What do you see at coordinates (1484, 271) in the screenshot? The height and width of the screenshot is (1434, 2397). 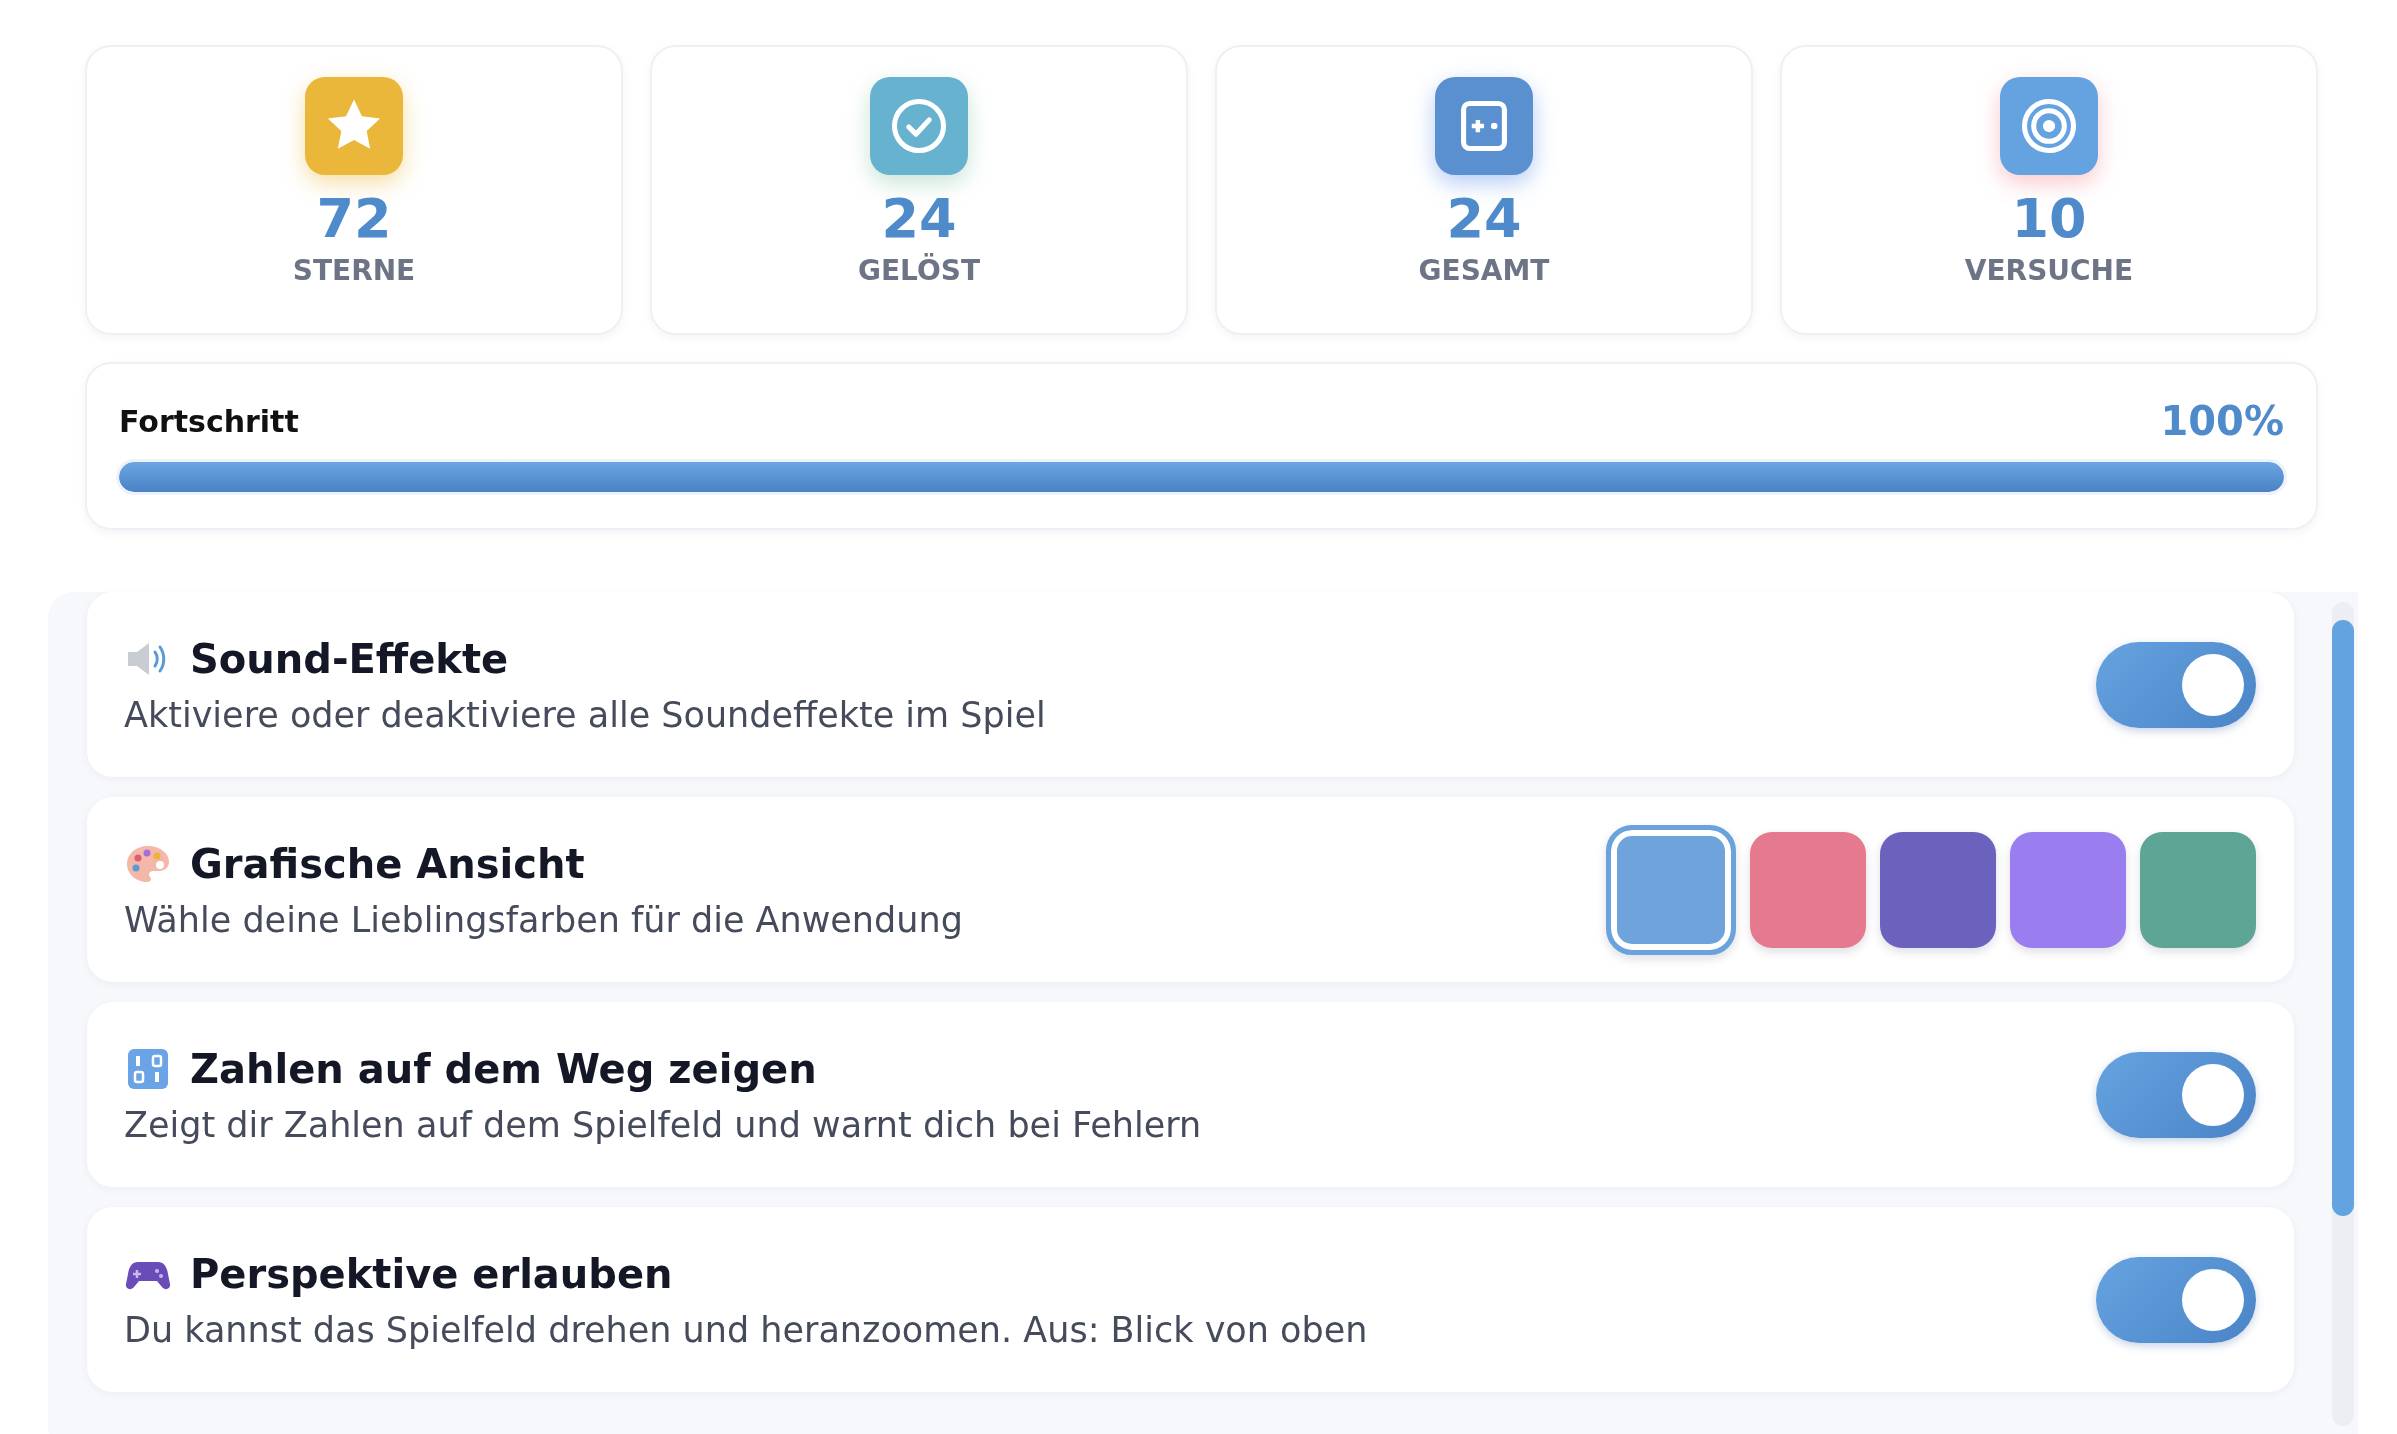 I see `stat-label: GESAMT` at bounding box center [1484, 271].